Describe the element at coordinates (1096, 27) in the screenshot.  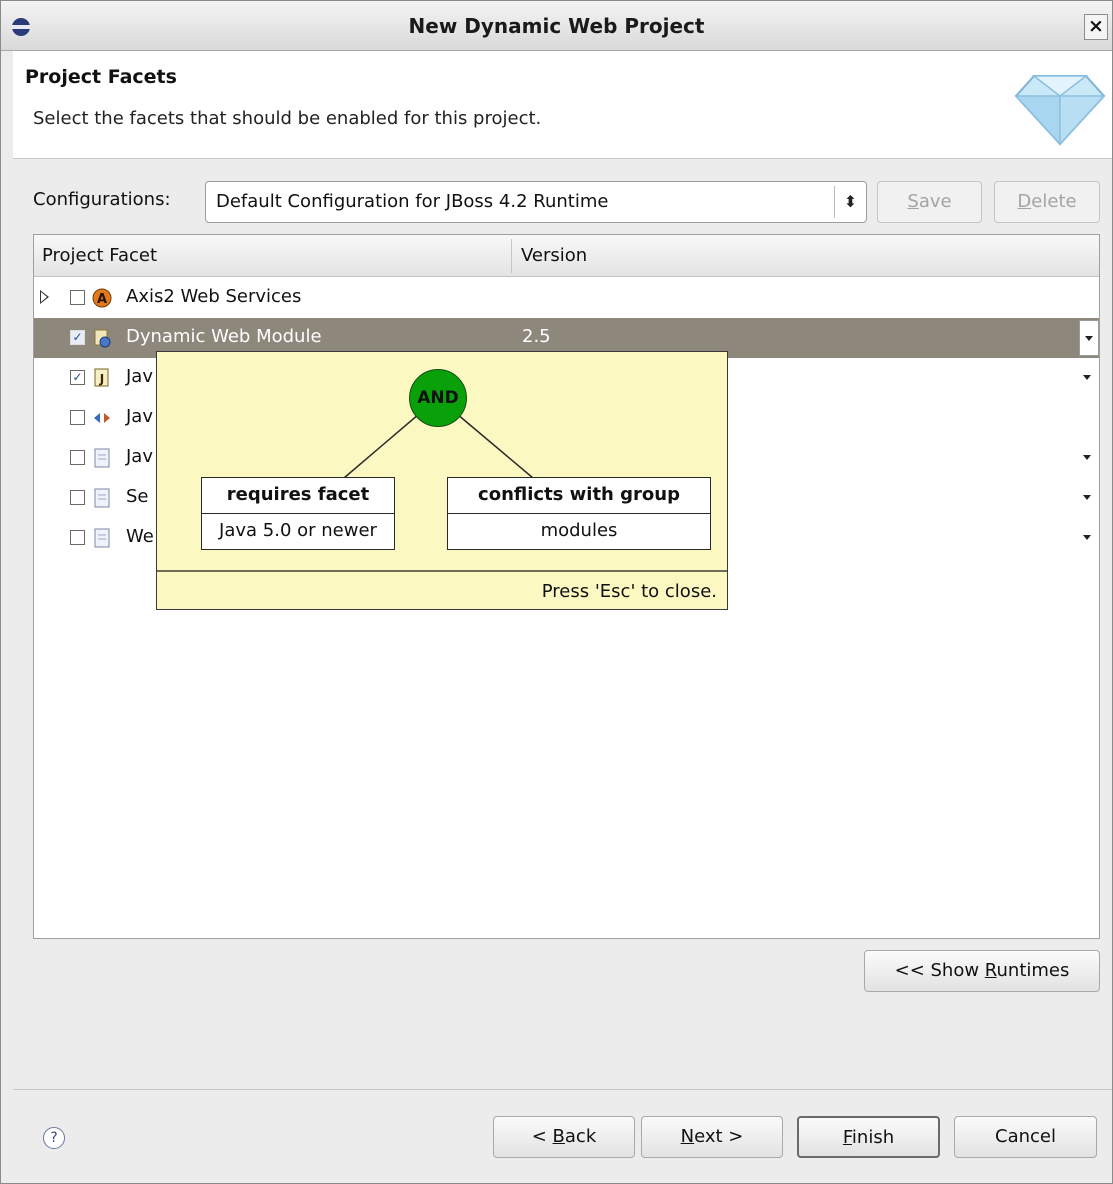
I see `close-button: ×` at that location.